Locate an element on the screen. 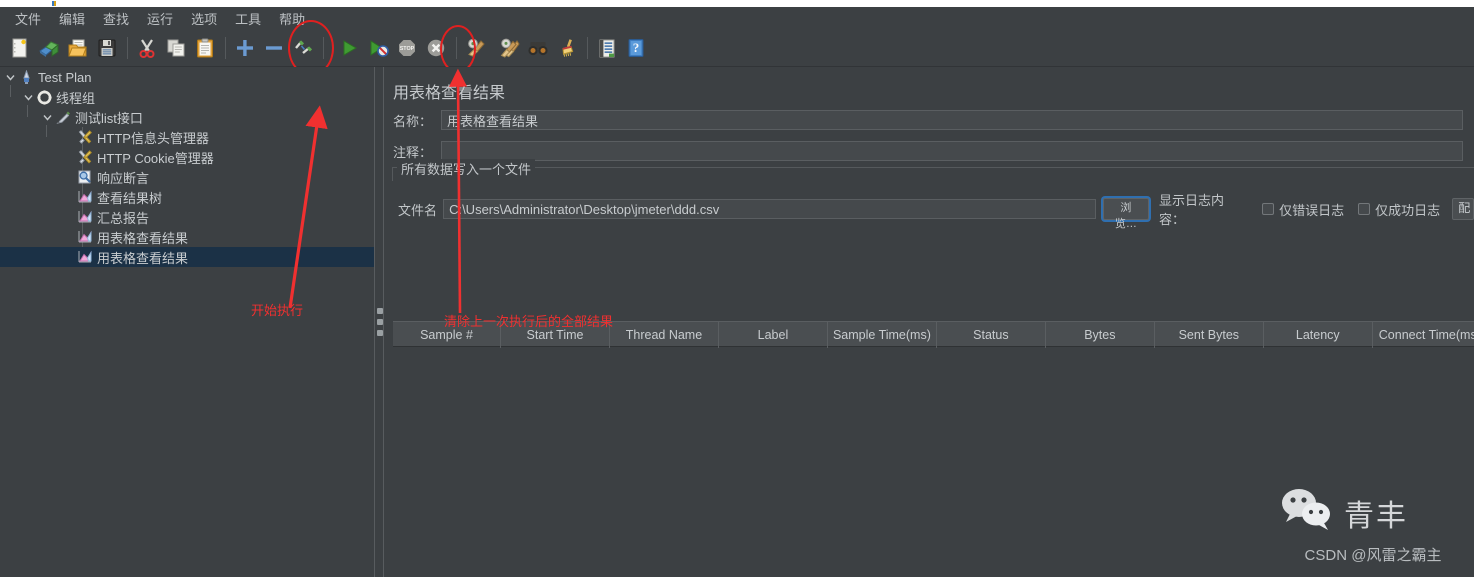 Image resolution: width=1474 pixels, height=577 pixels. menu-file: 文件 is located at coordinates (28, 18).